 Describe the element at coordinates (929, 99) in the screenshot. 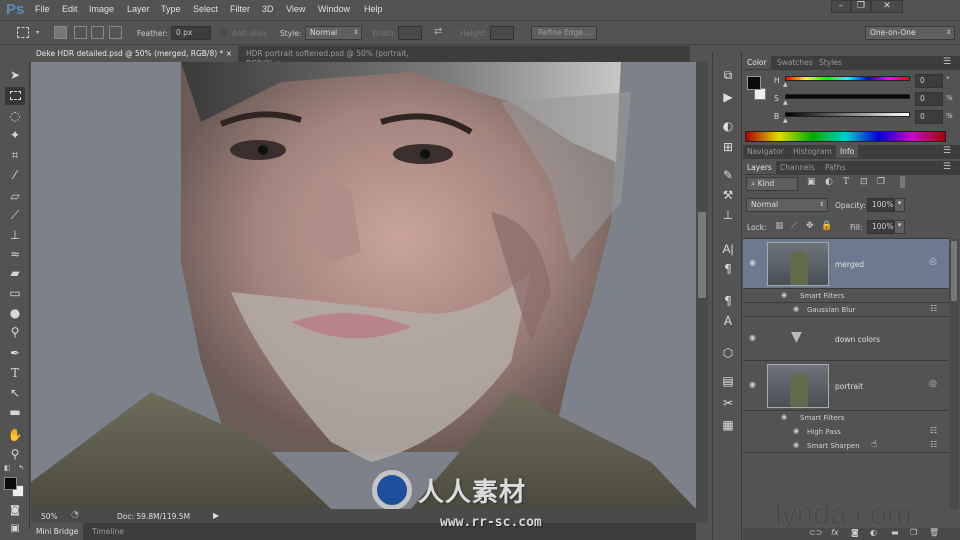

I see `saturation-input: 0` at that location.